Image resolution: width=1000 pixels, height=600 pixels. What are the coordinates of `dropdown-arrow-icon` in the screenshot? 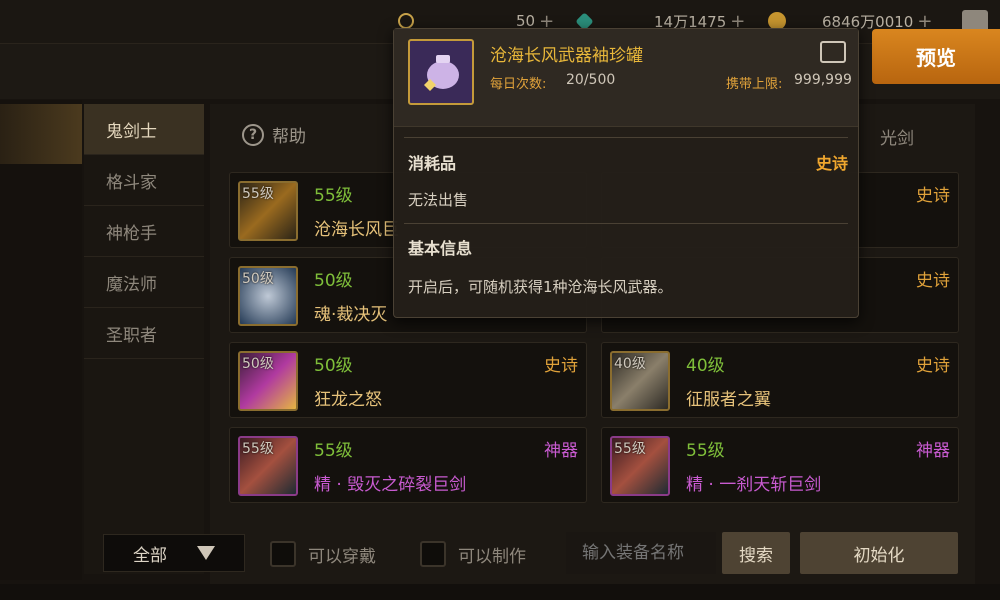 It's located at (206, 553).